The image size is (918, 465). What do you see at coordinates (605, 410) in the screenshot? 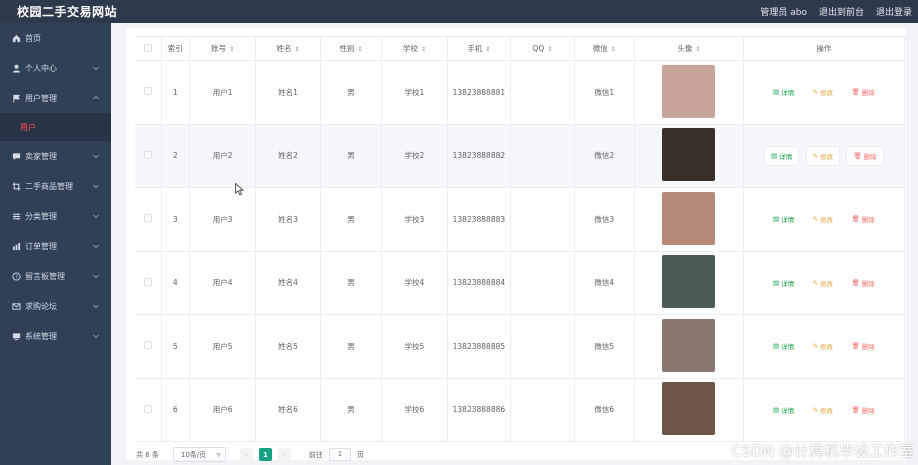
I see `cell-wechat: 微信6` at bounding box center [605, 410].